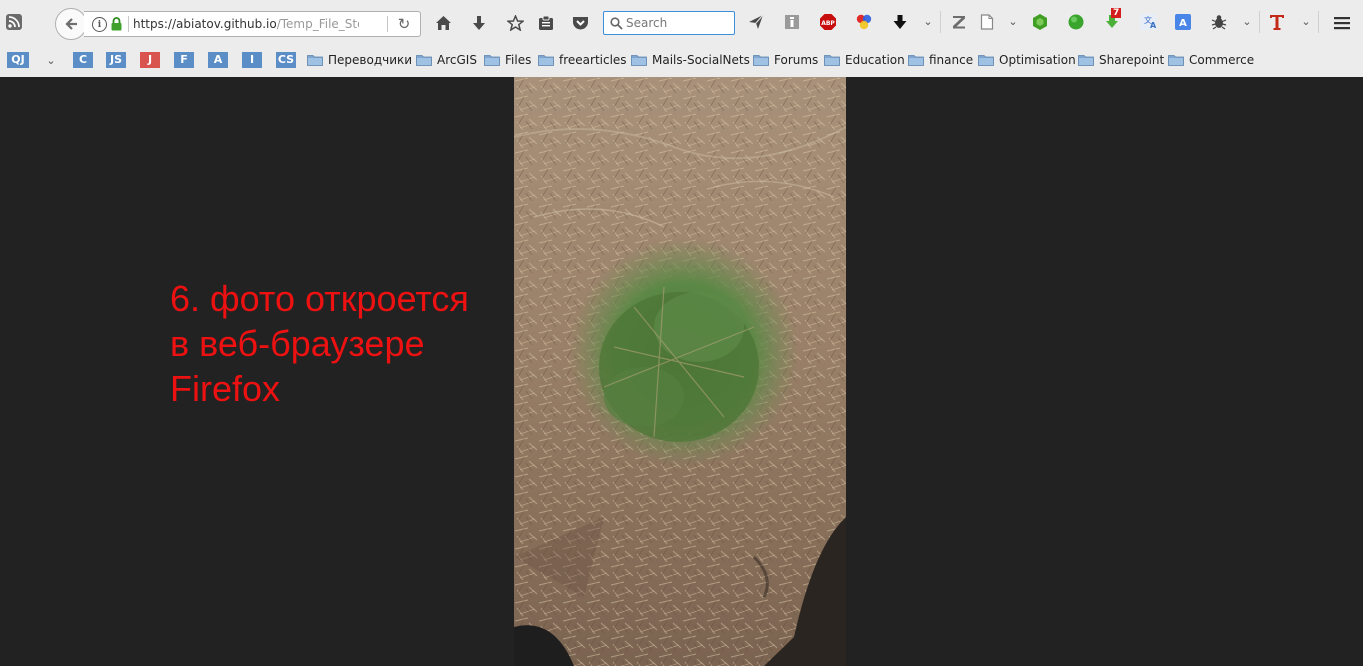 This screenshot has width=1363, height=666. Describe the element at coordinates (1121, 60) in the screenshot. I see `bookmark-folder-sharepoint: Sharepoint` at that location.